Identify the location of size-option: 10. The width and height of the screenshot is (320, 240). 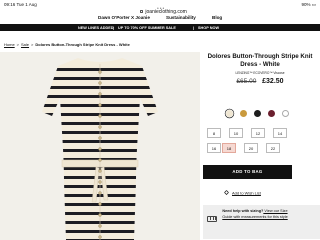
(236, 133).